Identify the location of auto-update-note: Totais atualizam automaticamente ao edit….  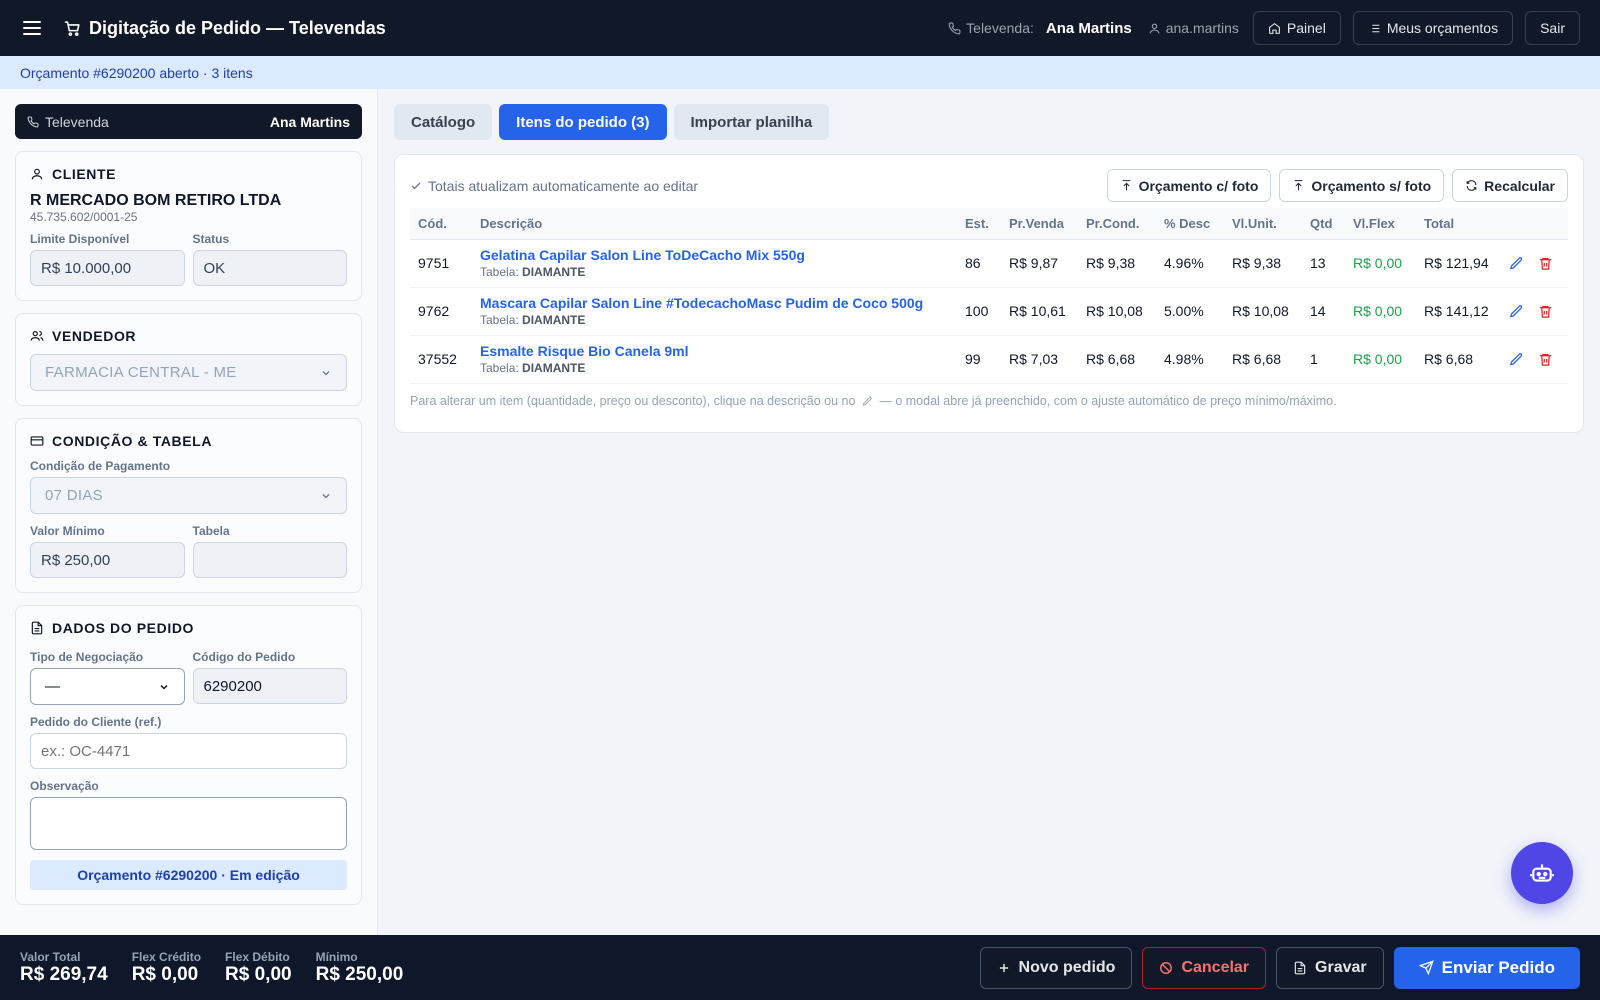
(554, 186).